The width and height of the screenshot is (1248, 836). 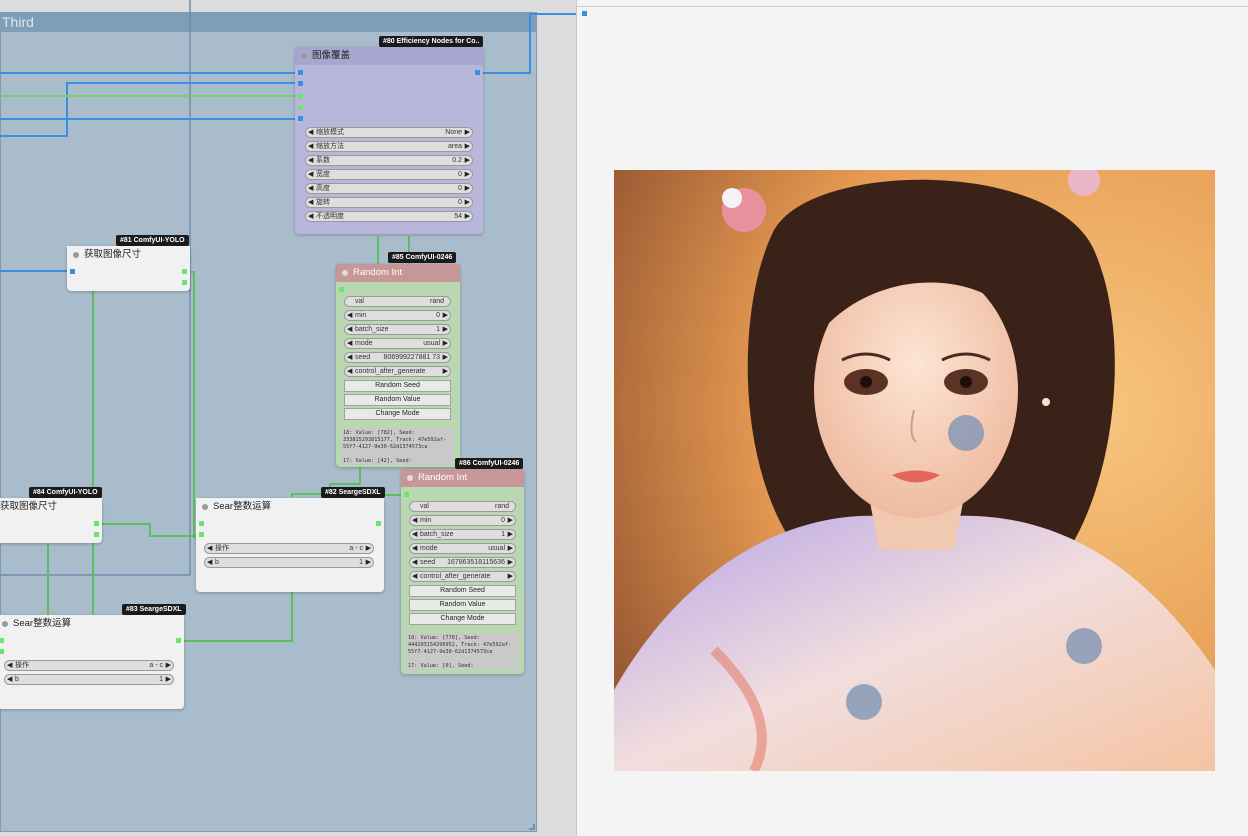 I want to click on node-84-get-image-size: 获取图像尺寸, so click(x=51, y=520).